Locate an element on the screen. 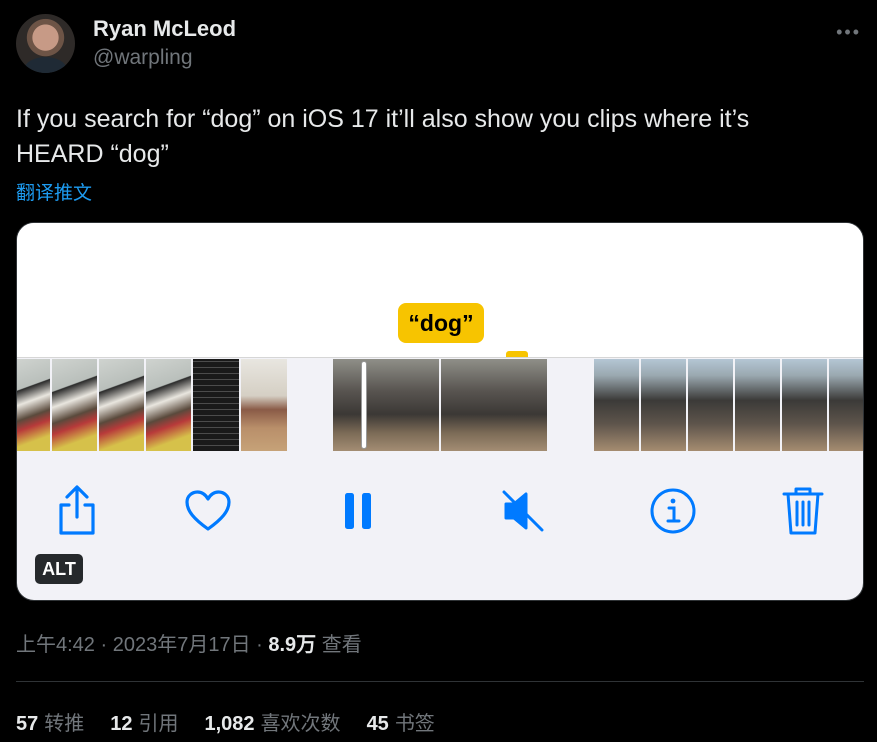 This screenshot has height=742, width=877. tweet-time: 上午4:42 is located at coordinates (55, 645).